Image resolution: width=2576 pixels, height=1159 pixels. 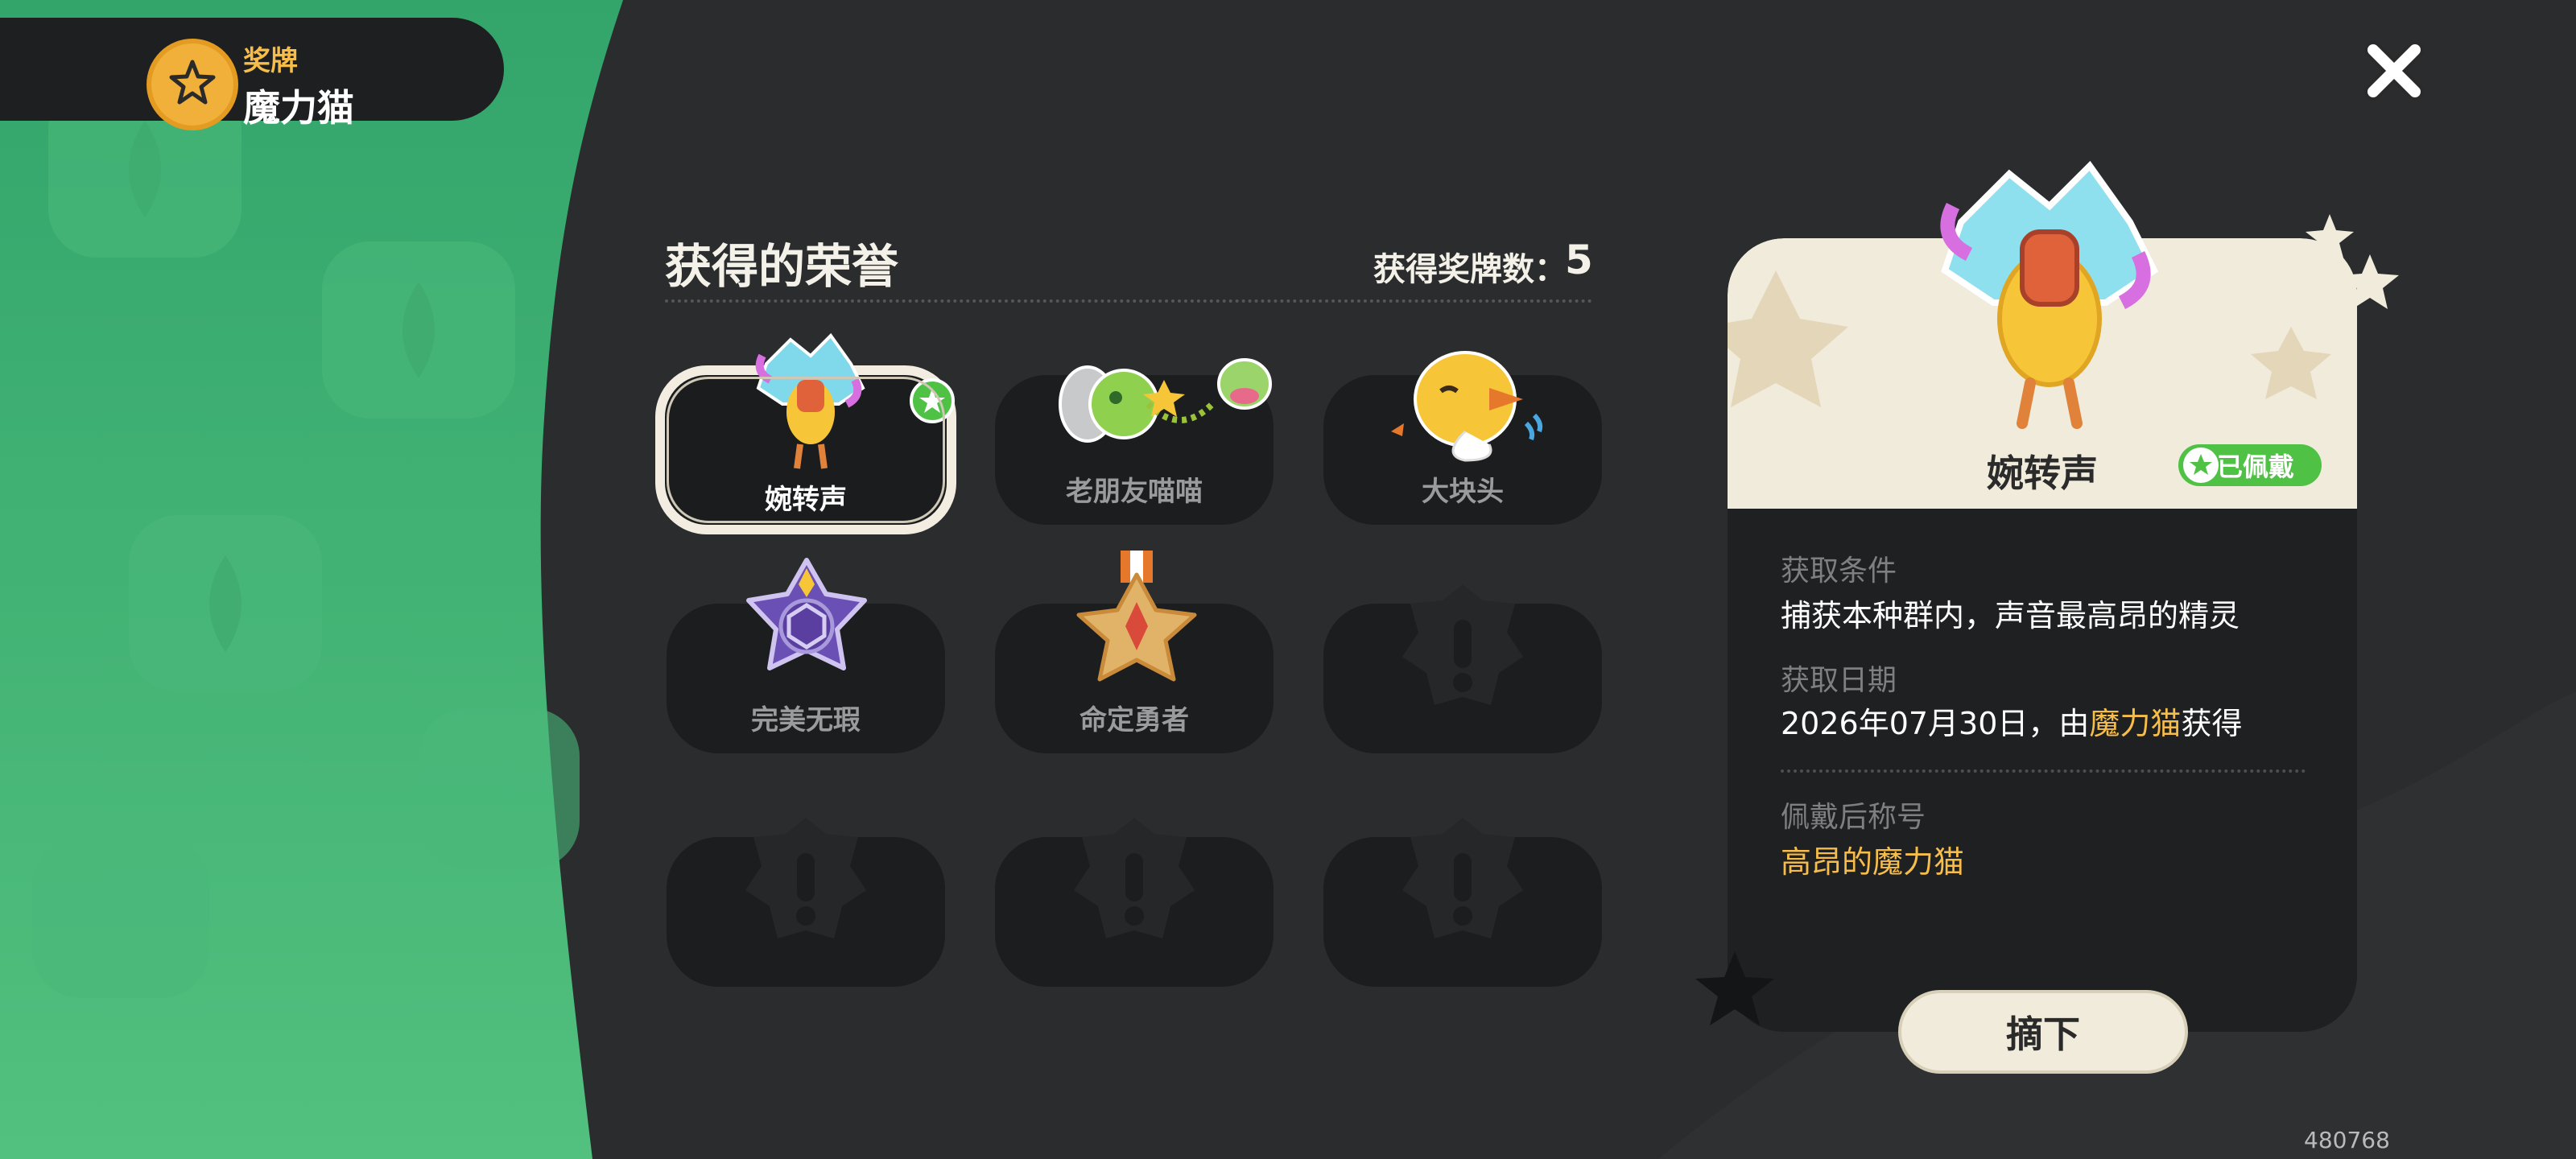 I want to click on medal-slot-old-friend: 老朋友喵喵, so click(x=1134, y=441).